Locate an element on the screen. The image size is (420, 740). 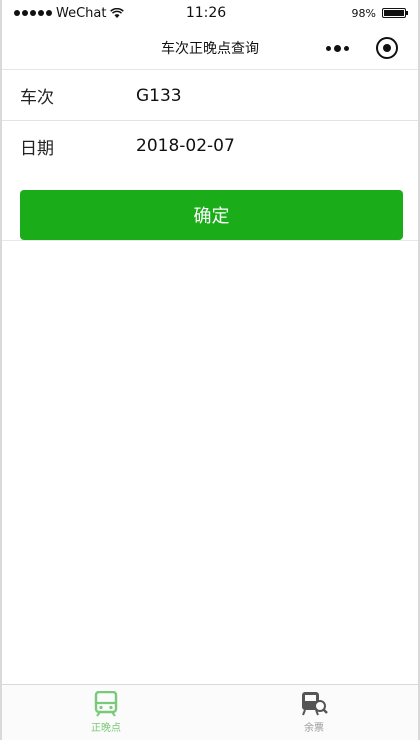
tab-remaining-tickets-label: 余票 is located at coordinates (314, 728).